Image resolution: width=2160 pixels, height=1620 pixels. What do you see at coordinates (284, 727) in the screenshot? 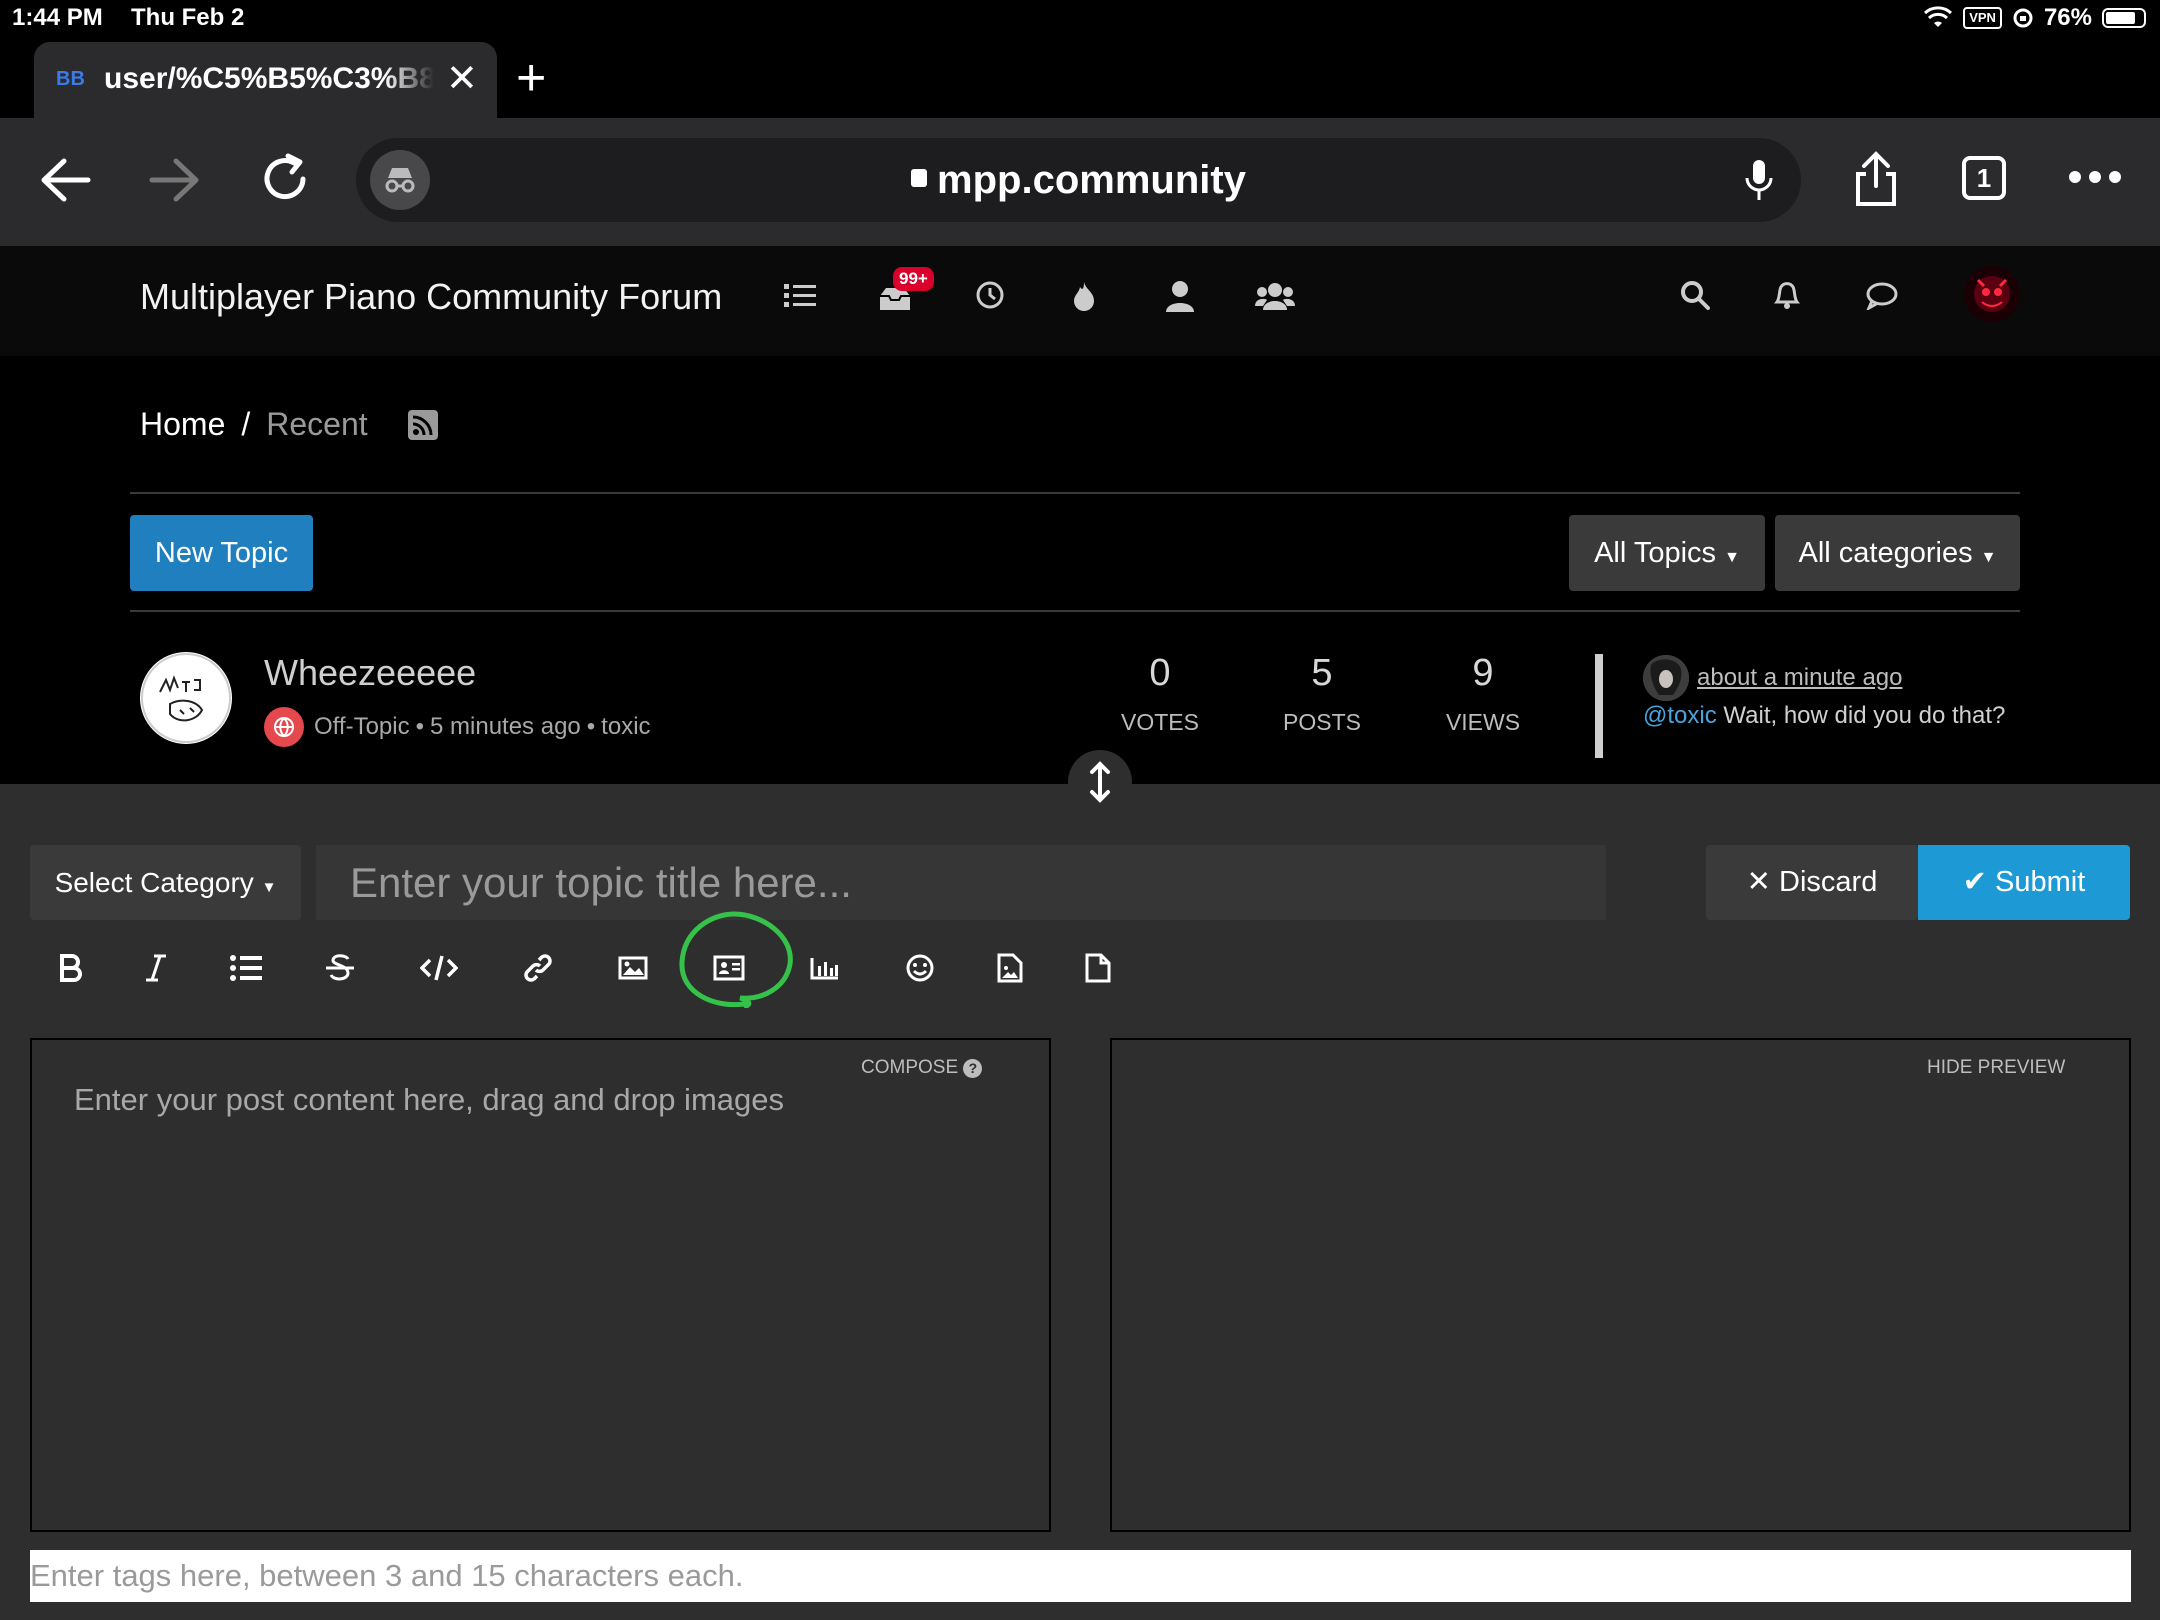
I see `globe-icon` at bounding box center [284, 727].